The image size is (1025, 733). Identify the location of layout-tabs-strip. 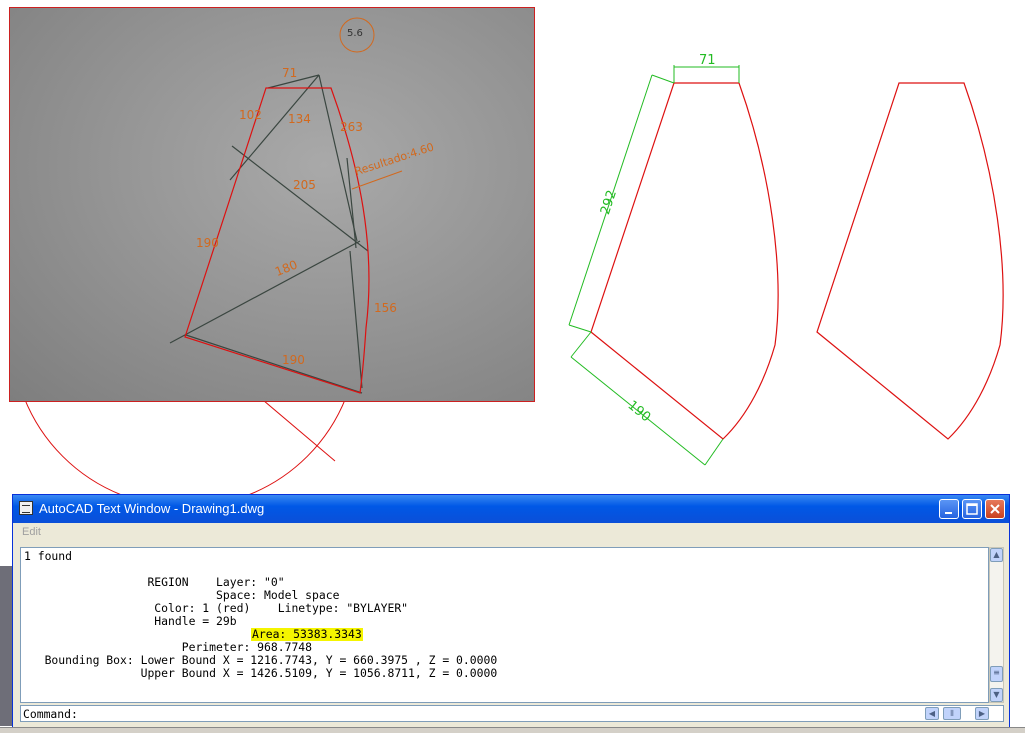
(512, 730).